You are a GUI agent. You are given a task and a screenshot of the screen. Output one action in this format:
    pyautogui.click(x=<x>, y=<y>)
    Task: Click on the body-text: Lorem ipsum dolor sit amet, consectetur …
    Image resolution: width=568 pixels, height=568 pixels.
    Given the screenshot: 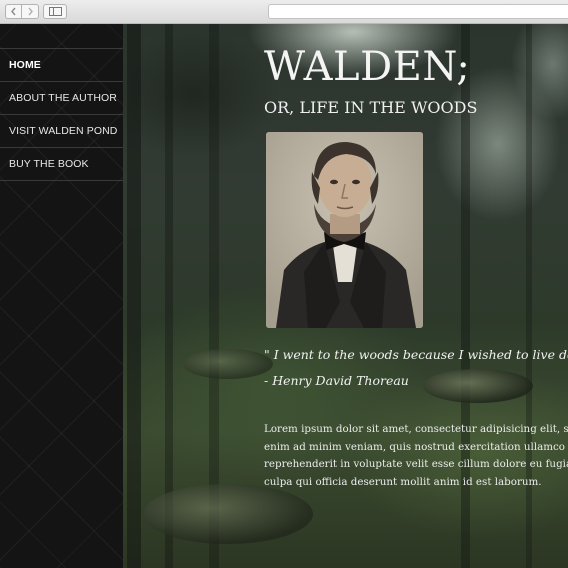 What is the action you would take?
    pyautogui.click(x=416, y=456)
    